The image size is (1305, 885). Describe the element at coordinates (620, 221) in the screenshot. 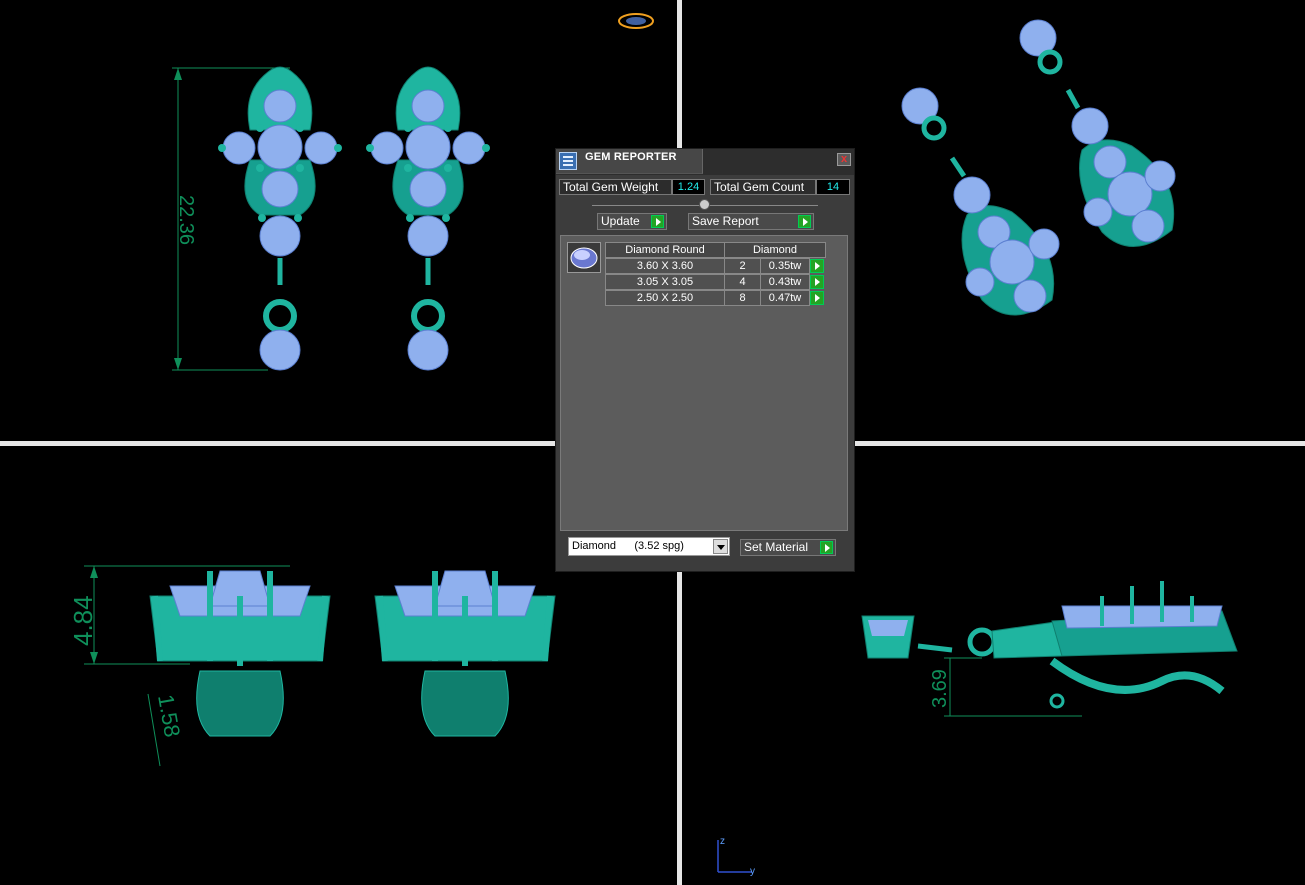

I see `update-label: Update` at that location.